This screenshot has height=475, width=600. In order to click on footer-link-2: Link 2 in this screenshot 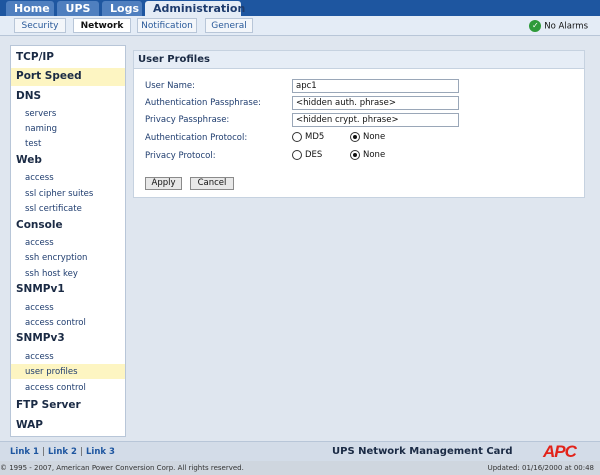, I will do `click(62, 452)`.